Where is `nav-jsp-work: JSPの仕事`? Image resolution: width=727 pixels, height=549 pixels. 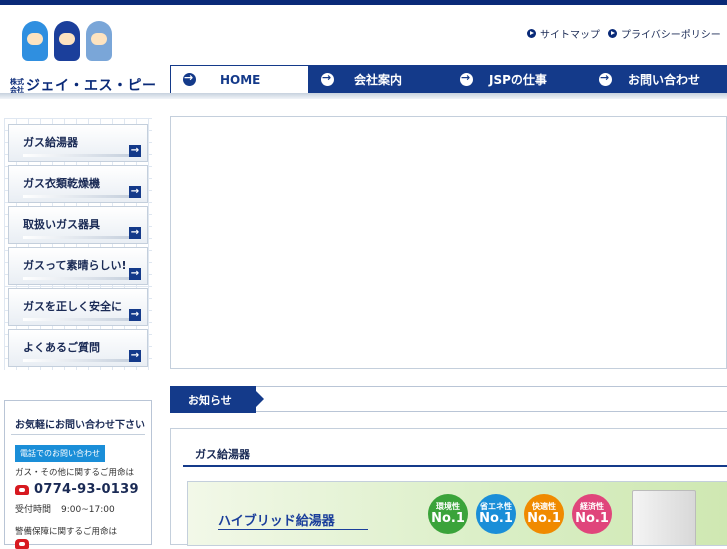 nav-jsp-work: JSPの仕事 is located at coordinates (517, 79).